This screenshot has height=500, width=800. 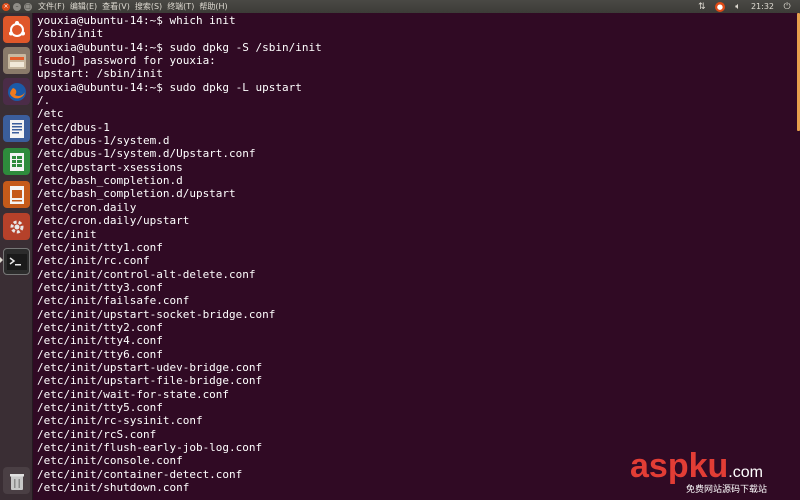 I want to click on terminal-line: youxia@ubuntu-14:~$ which init, so click(x=136, y=20).